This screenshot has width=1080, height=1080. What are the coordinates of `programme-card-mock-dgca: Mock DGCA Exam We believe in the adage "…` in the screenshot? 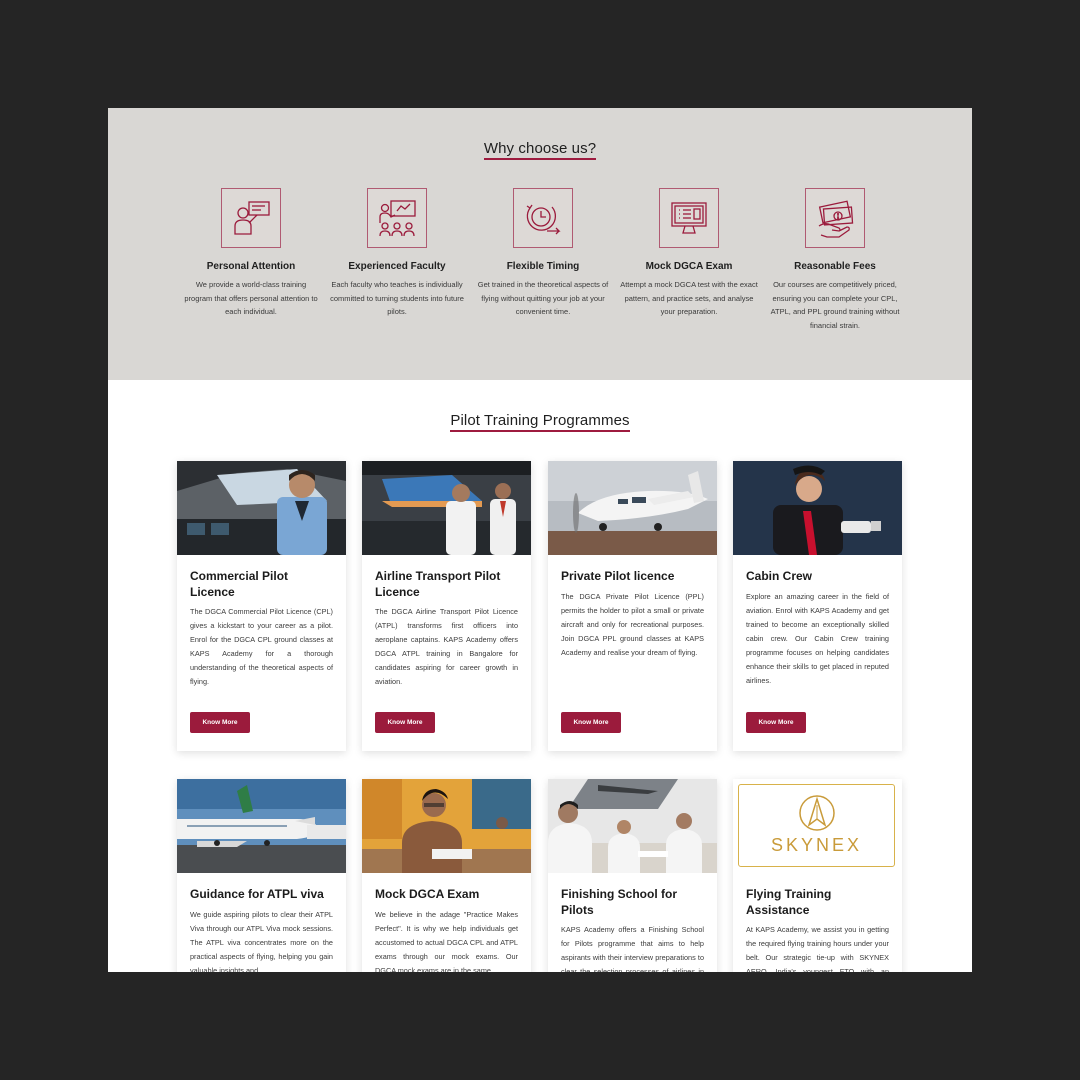 It's located at (446, 875).